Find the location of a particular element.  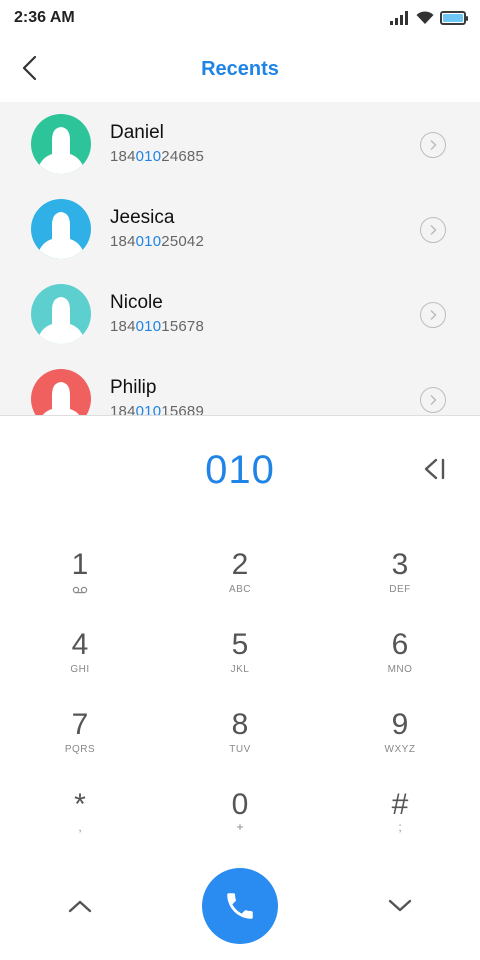

contact-text: Nicole 18401015678 is located at coordinates (157, 313).